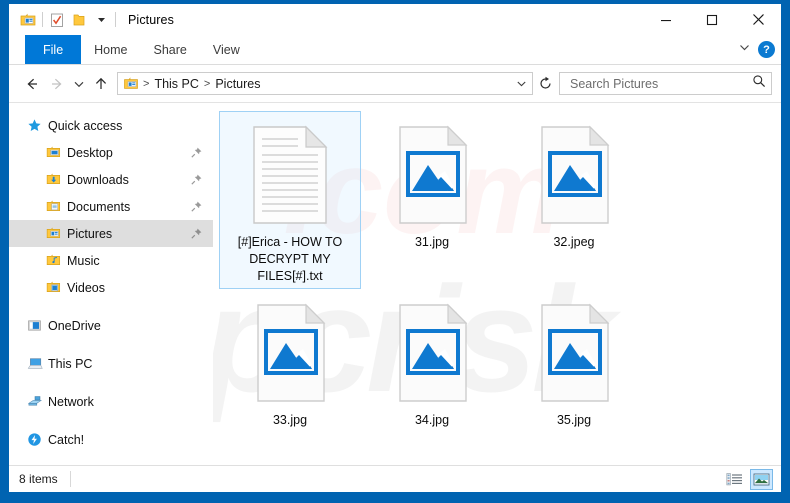 The width and height of the screenshot is (790, 503). Describe the element at coordinates (36, 325) in the screenshot. I see `onedrive-icon` at that location.